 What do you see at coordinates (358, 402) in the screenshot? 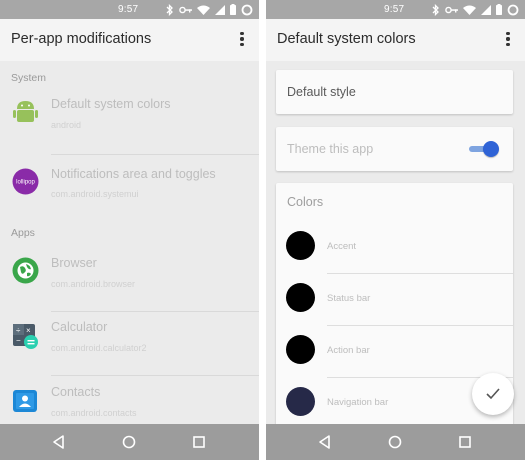
I see `color-label: Navigation bar` at bounding box center [358, 402].